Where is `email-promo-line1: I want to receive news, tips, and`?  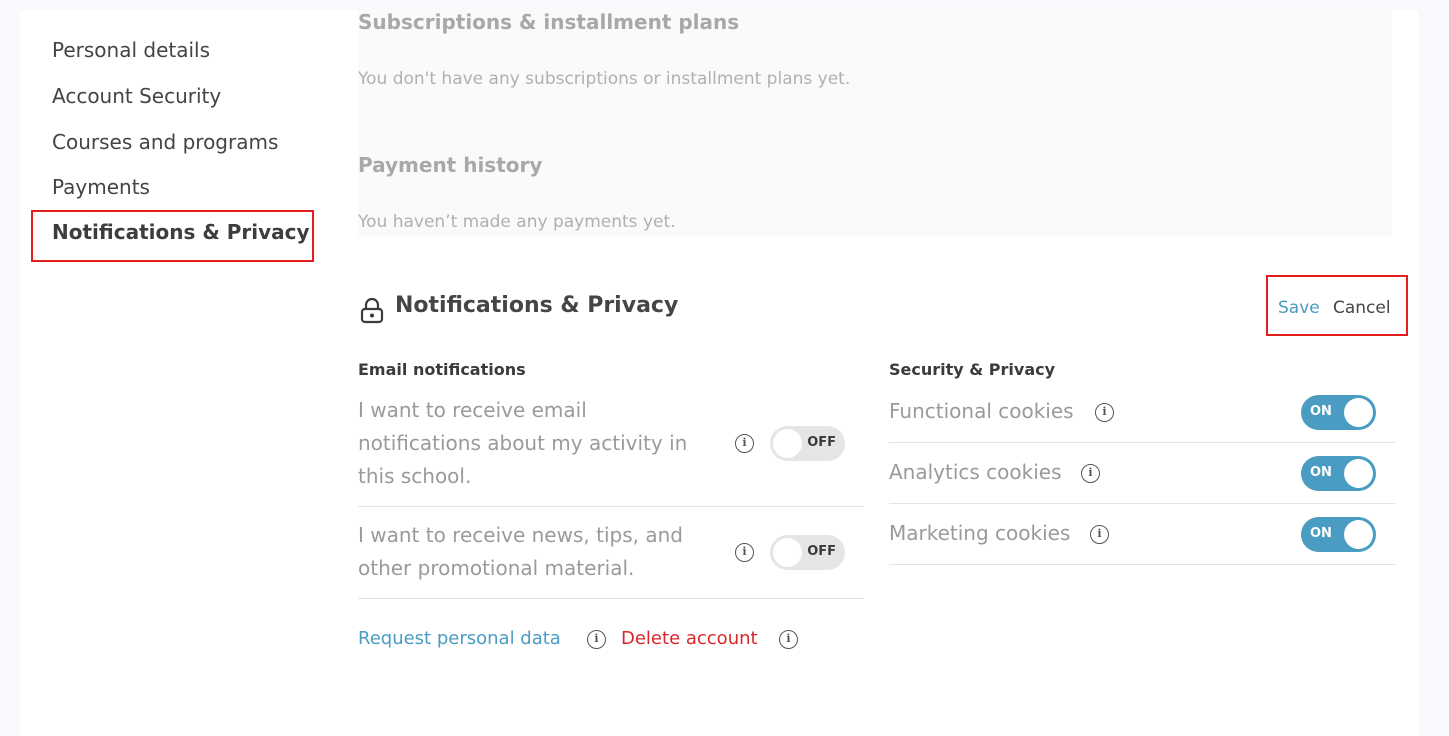 email-promo-line1: I want to receive news, tips, and is located at coordinates (520, 535).